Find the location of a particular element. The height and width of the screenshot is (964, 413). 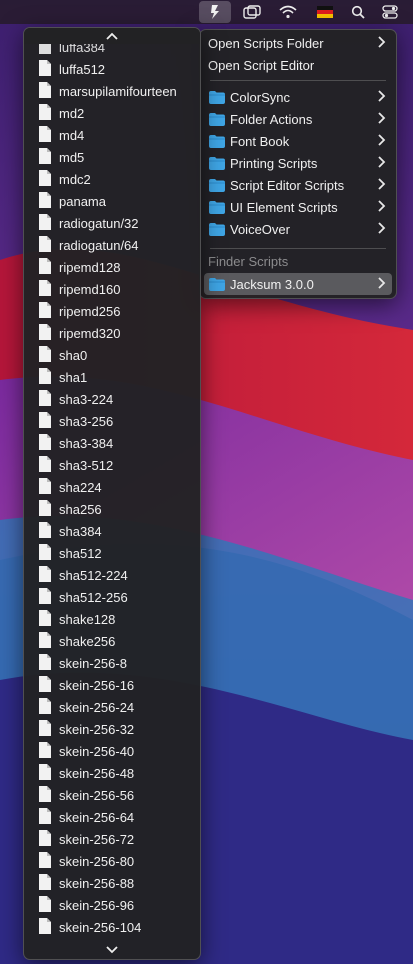

open-script-editor-item: Open Script Editor is located at coordinates (298, 65).